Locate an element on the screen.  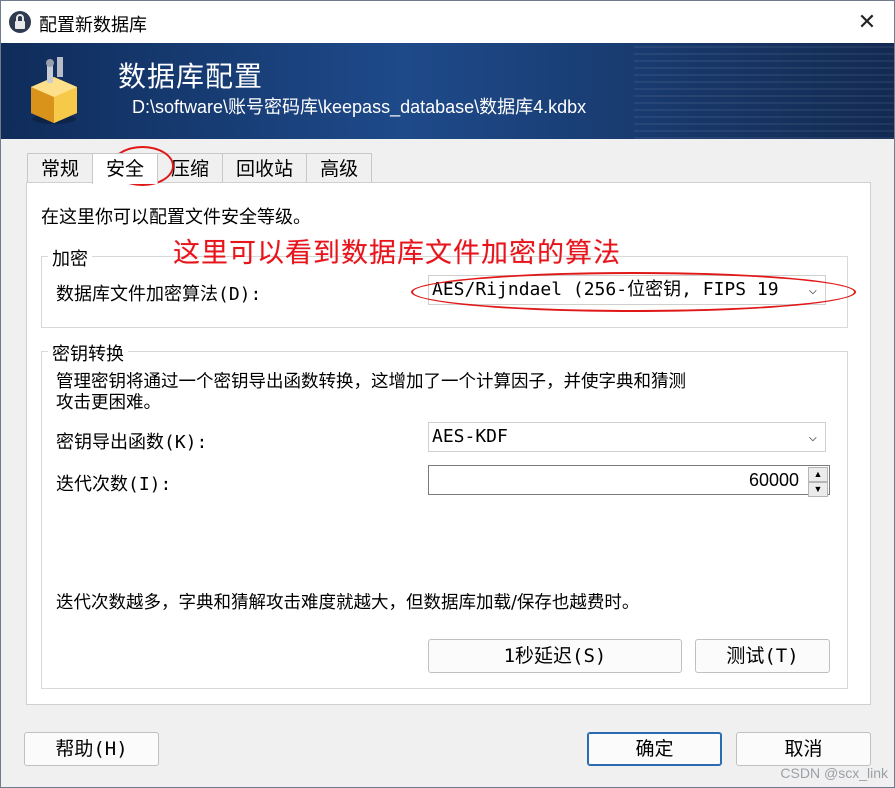
help-button: 帮助(H) is located at coordinates (91, 749).